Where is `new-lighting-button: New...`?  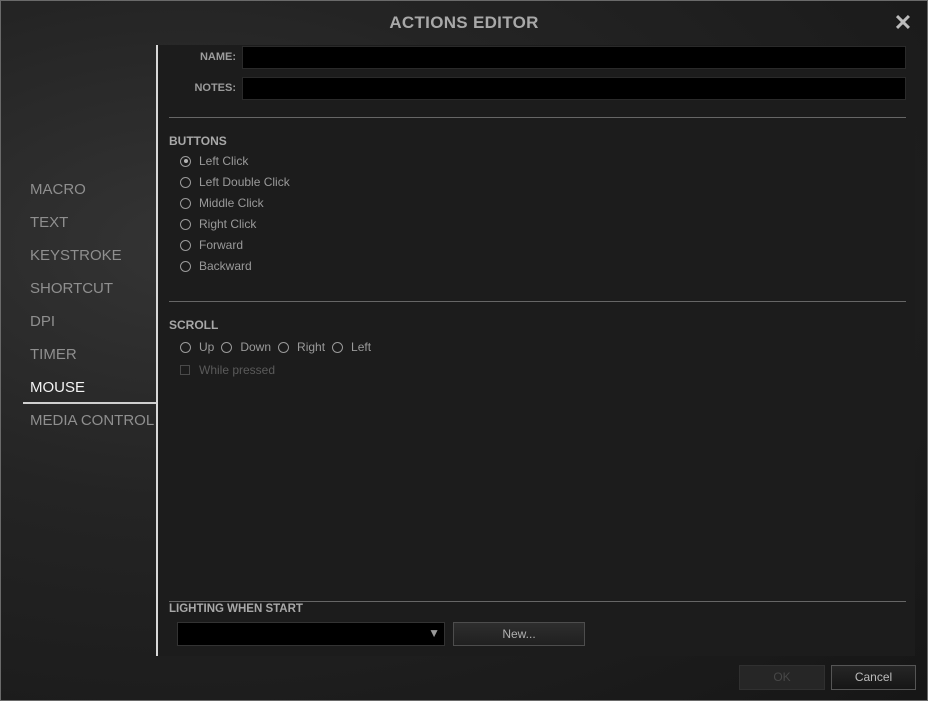
new-lighting-button: New... is located at coordinates (519, 634).